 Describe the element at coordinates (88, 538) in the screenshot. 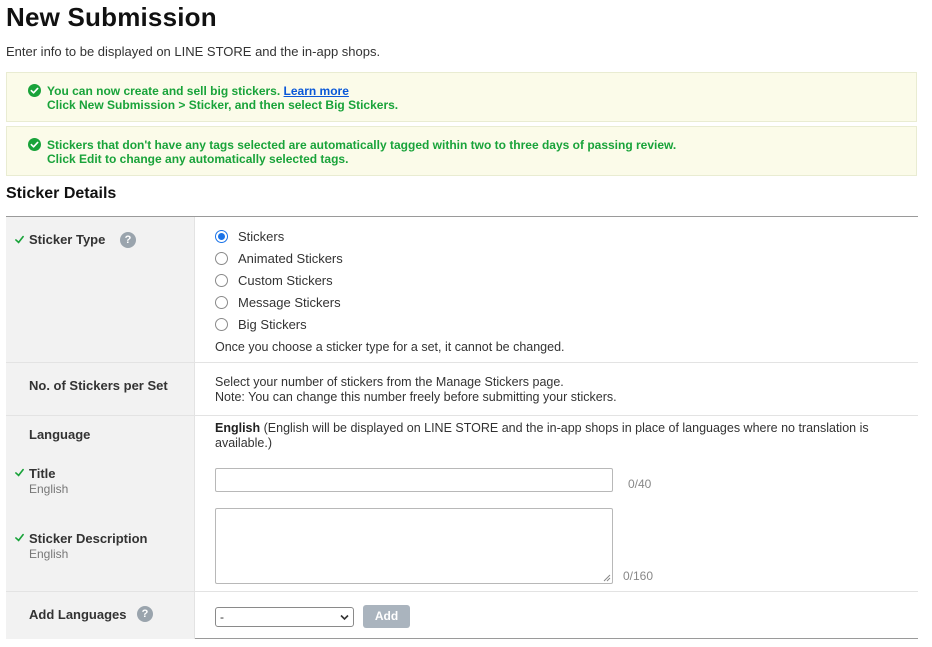

I see `description-label: Sticker Description` at that location.